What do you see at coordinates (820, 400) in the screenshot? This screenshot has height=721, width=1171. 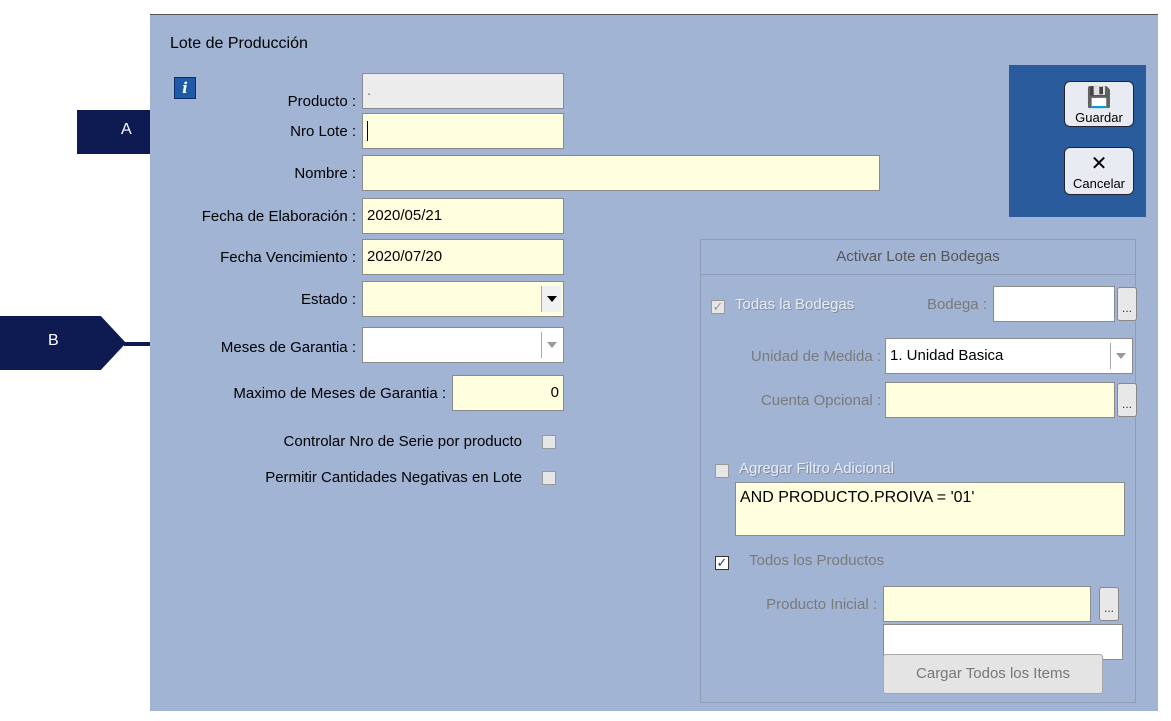 I see `cuenta-opcional-label: Cuenta Opcional :` at bounding box center [820, 400].